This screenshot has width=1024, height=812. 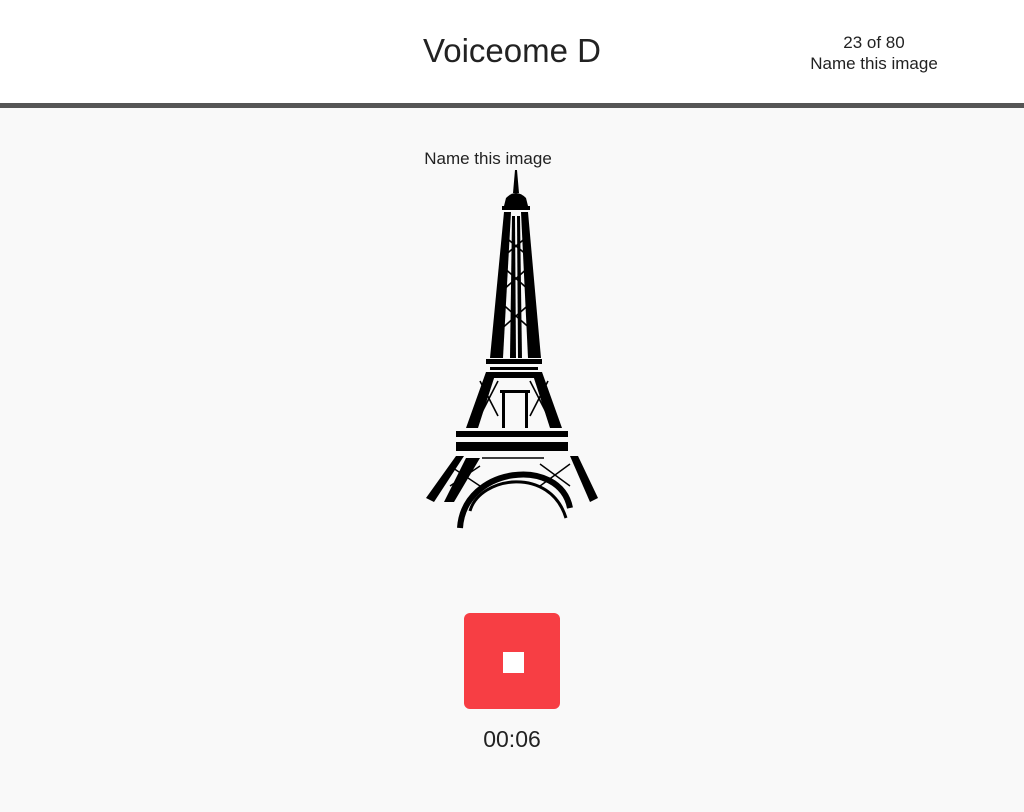 What do you see at coordinates (874, 42) in the screenshot?
I see `progress-counter: 23 of 80` at bounding box center [874, 42].